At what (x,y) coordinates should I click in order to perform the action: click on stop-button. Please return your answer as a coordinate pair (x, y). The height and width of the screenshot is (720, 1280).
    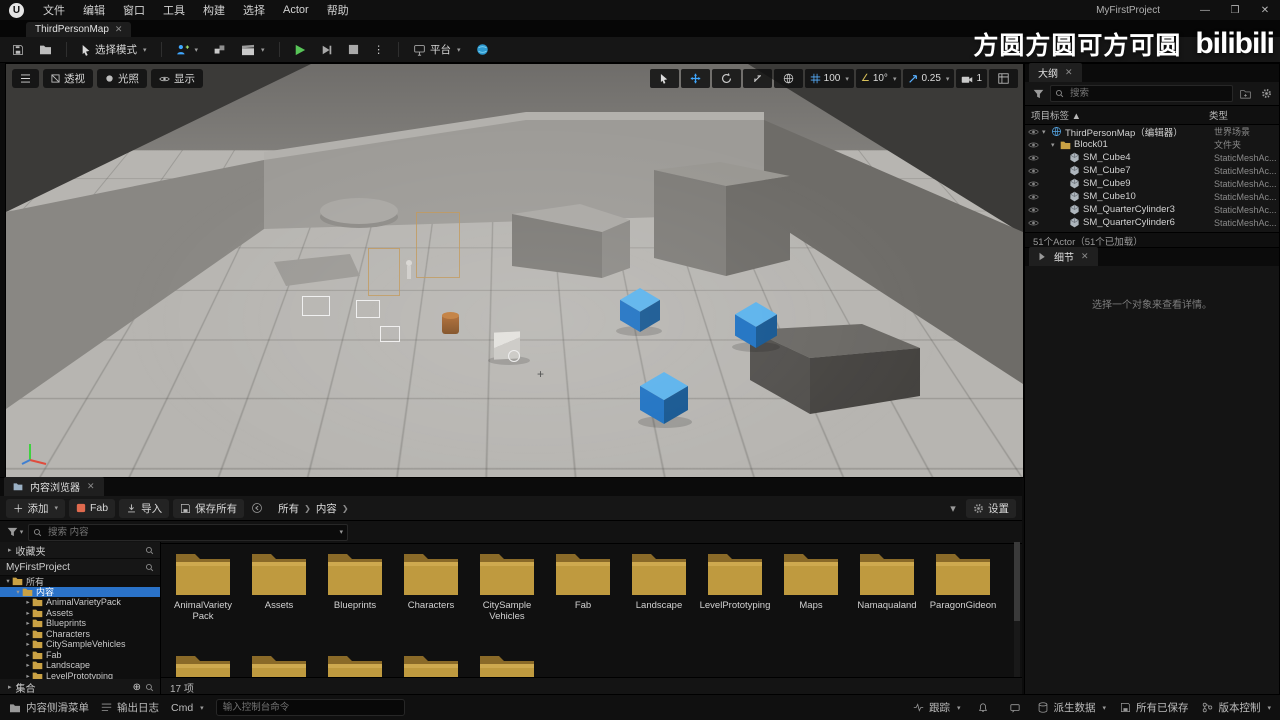
    Looking at the image, I should click on (353, 49).